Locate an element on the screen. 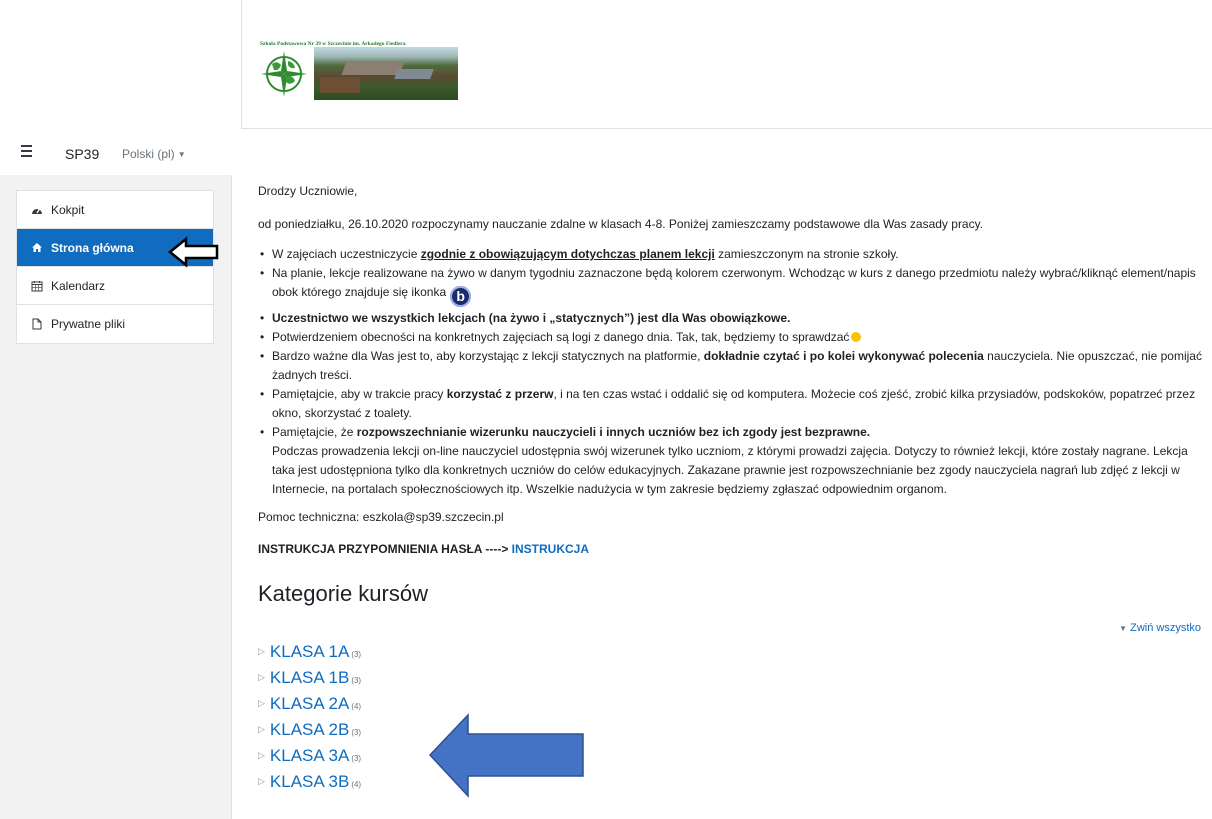 This screenshot has width=1212, height=819. sidebar-item-prywatne-pliki: Prywatne pliki is located at coordinates (115, 324).